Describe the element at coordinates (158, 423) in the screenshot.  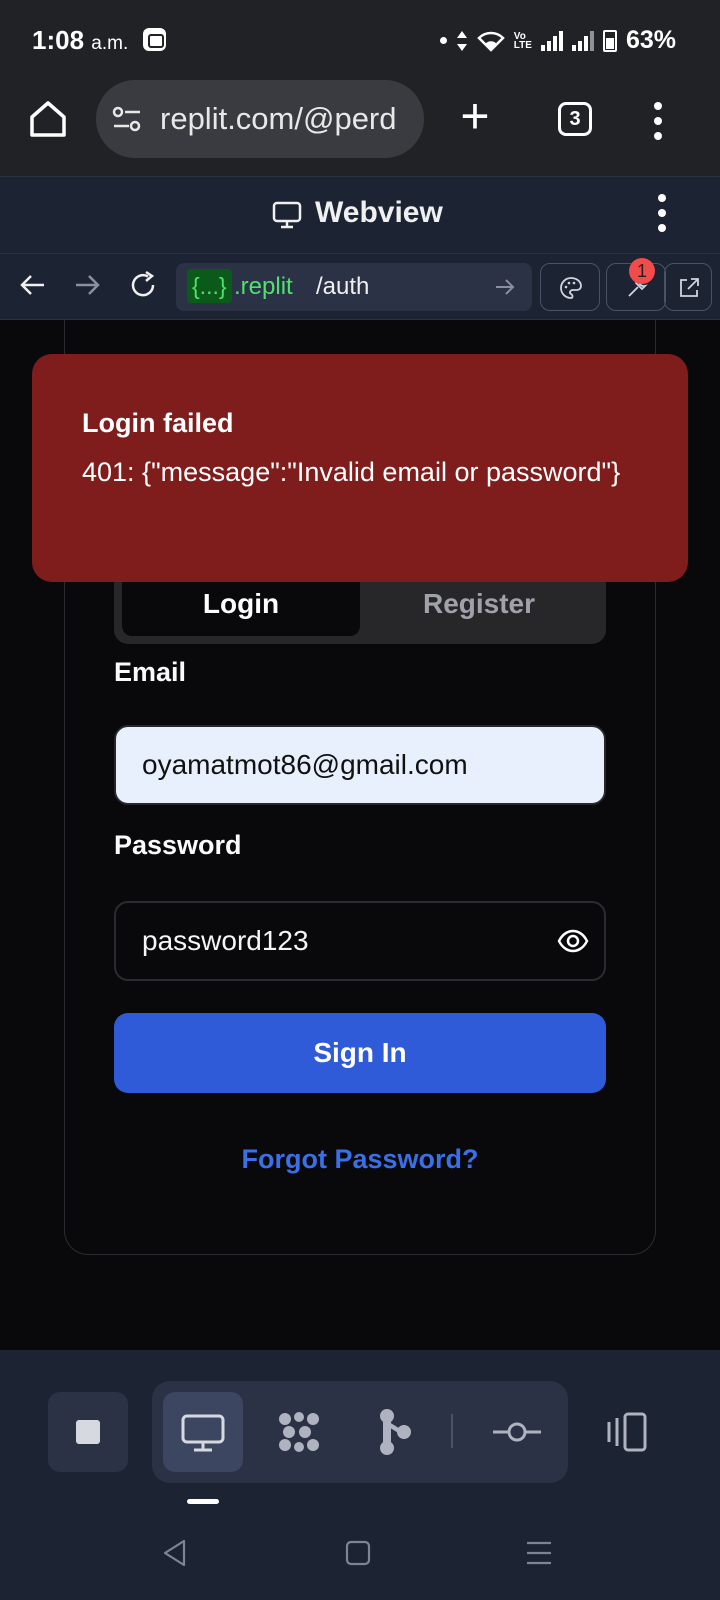
I see `toast-title: Login failed` at that location.